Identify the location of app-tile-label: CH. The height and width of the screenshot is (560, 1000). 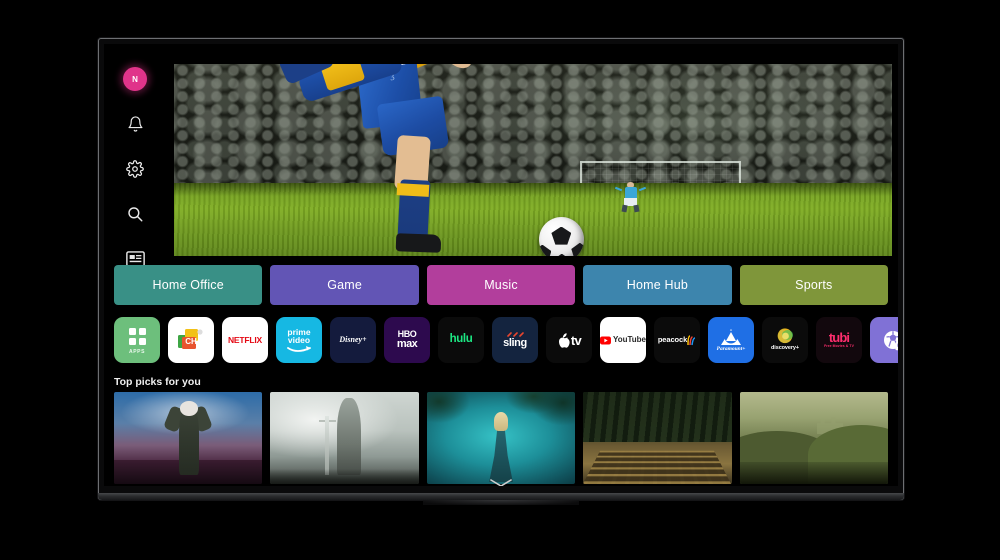
(191, 341).